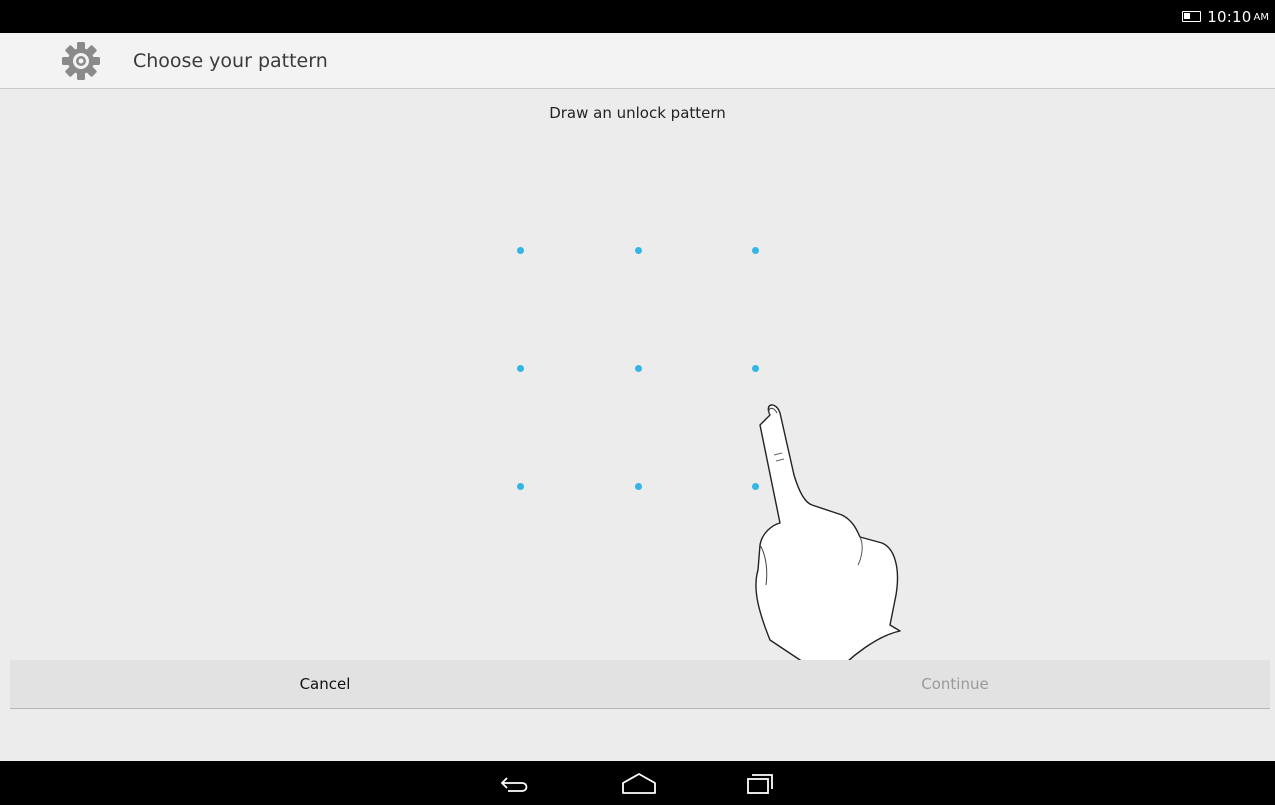 The image size is (1275, 805). Describe the element at coordinates (759, 783) in the screenshot. I see `recent-apps-icon` at that location.